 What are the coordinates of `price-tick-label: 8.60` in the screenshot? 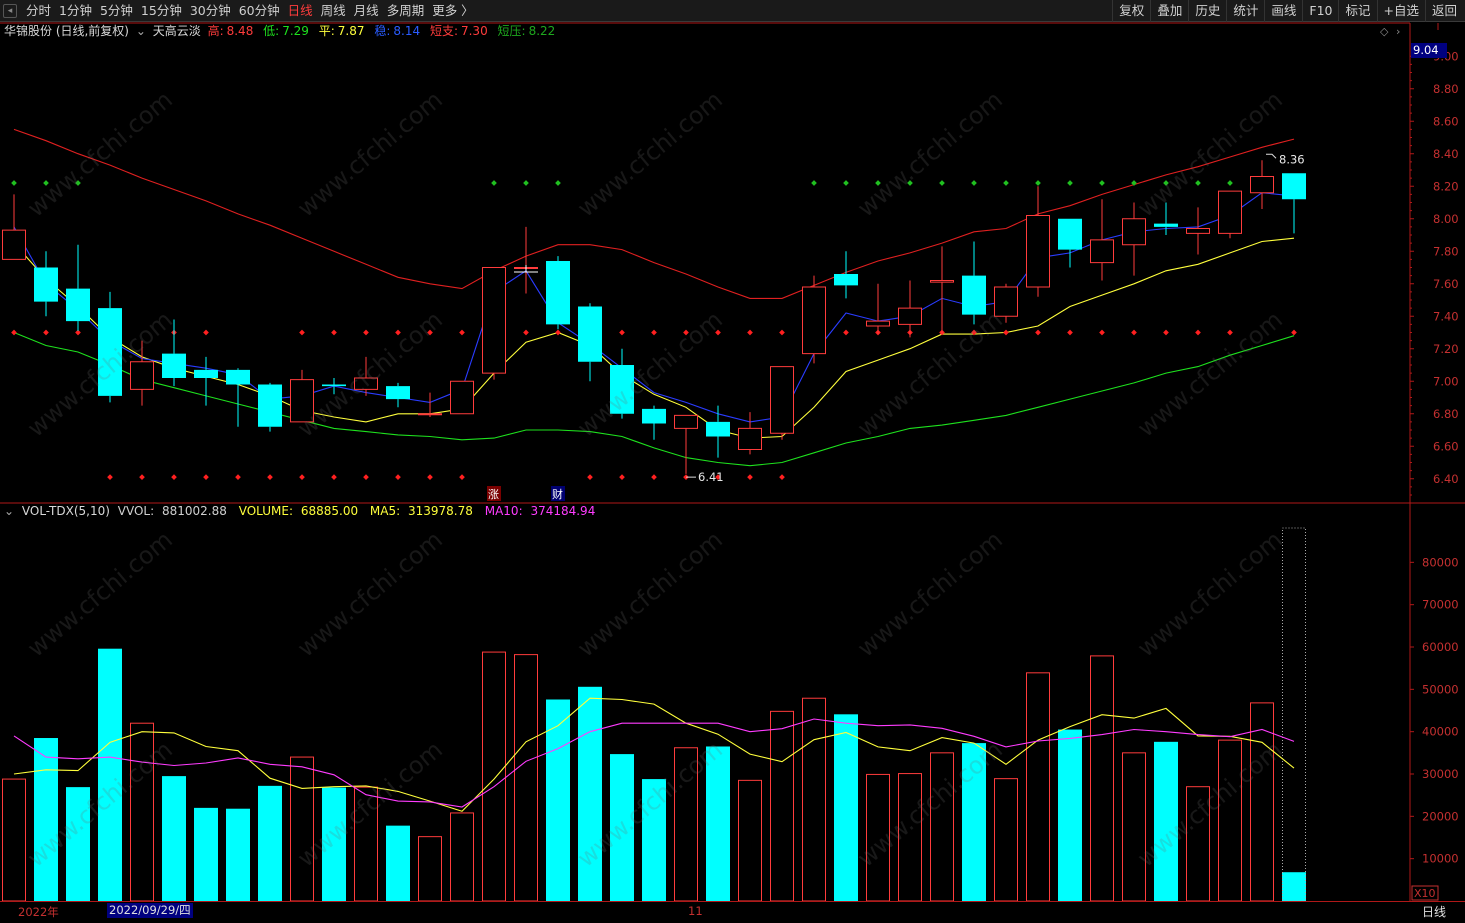 It's located at (1446, 121).